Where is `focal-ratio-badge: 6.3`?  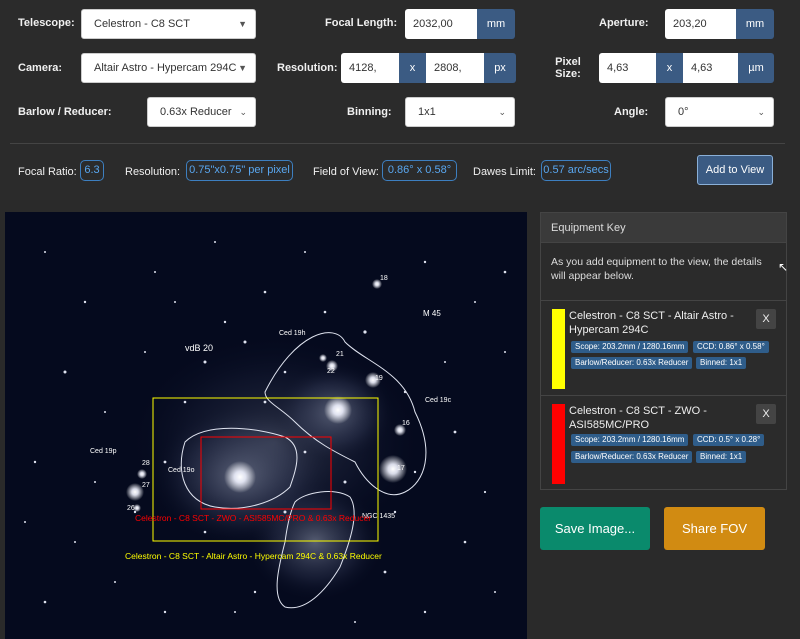
focal-ratio-badge: 6.3 is located at coordinates (92, 170).